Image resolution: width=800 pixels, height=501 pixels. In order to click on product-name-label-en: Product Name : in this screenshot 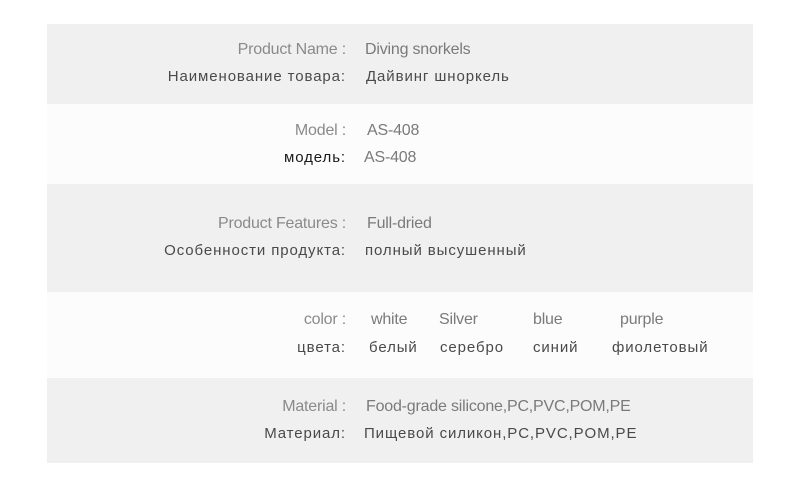, I will do `click(292, 49)`.